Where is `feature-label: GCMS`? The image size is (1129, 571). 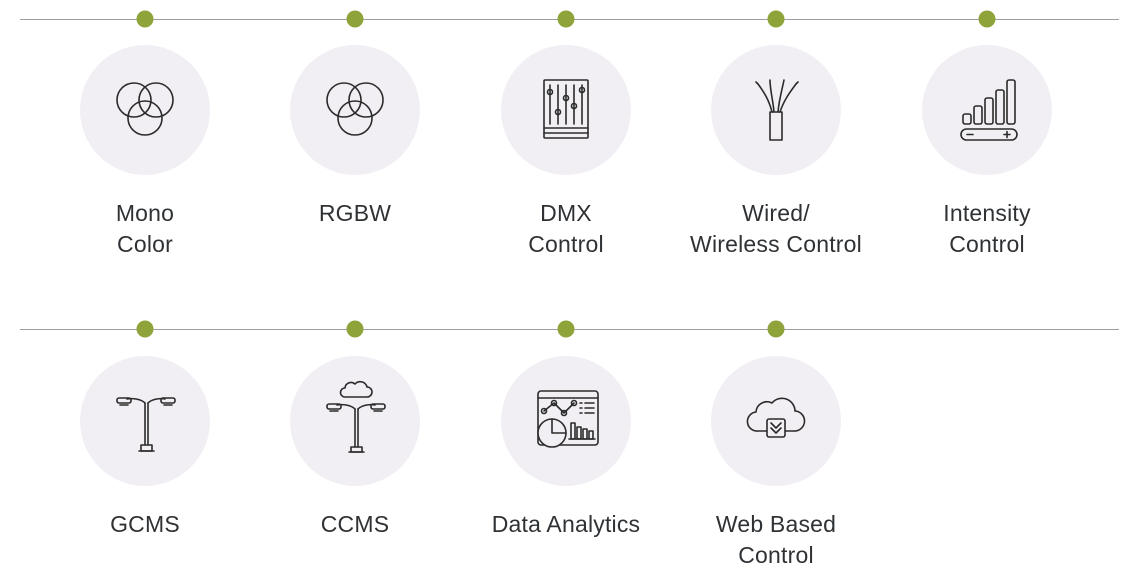
feature-label: GCMS is located at coordinates (145, 524).